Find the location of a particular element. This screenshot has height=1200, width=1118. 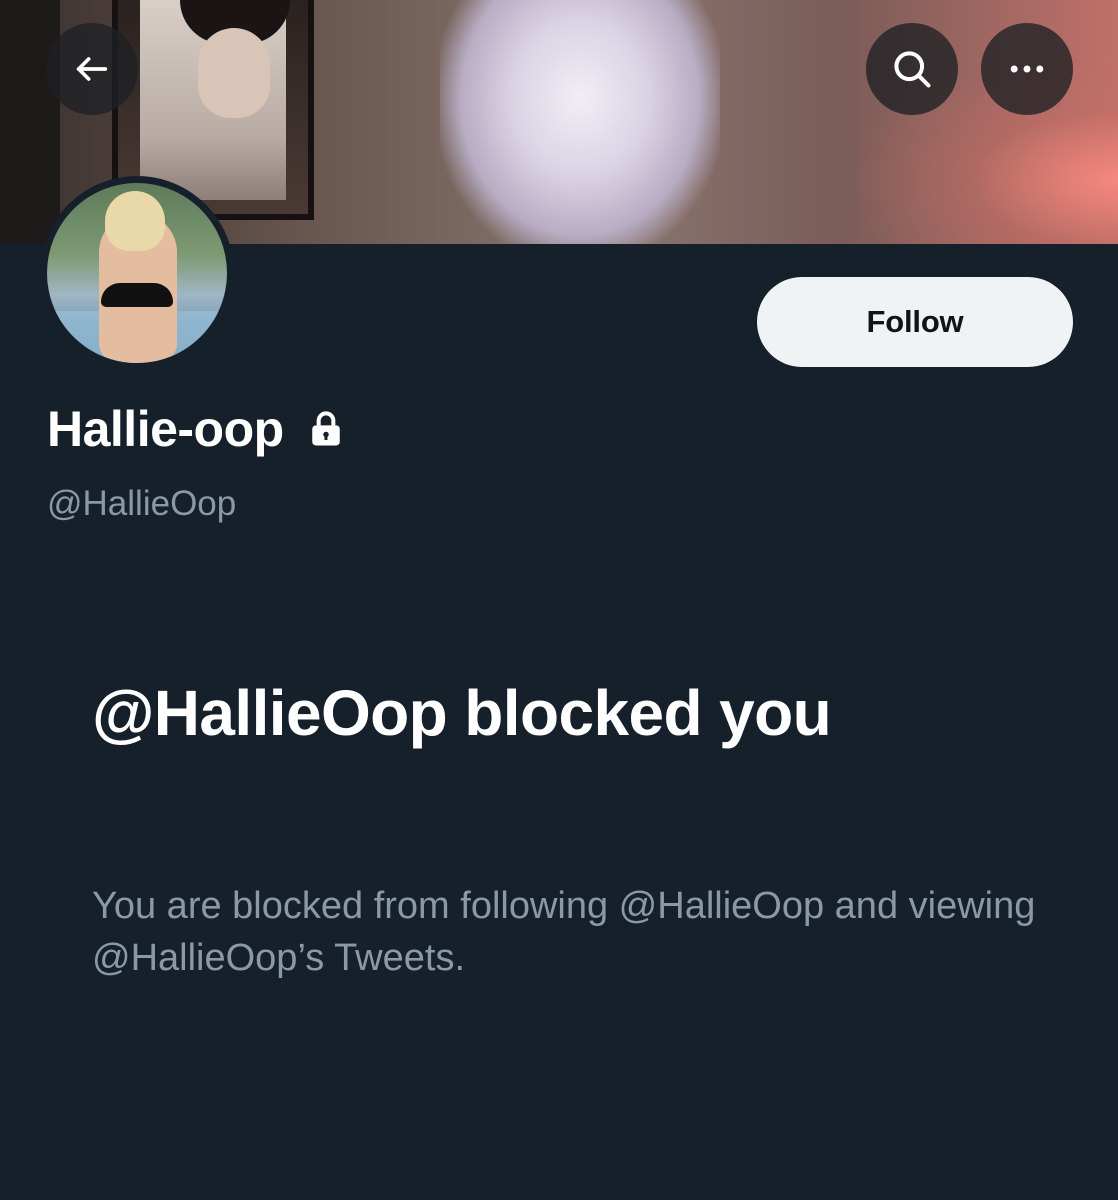

banner-christmas-tree is located at coordinates (580, 122).